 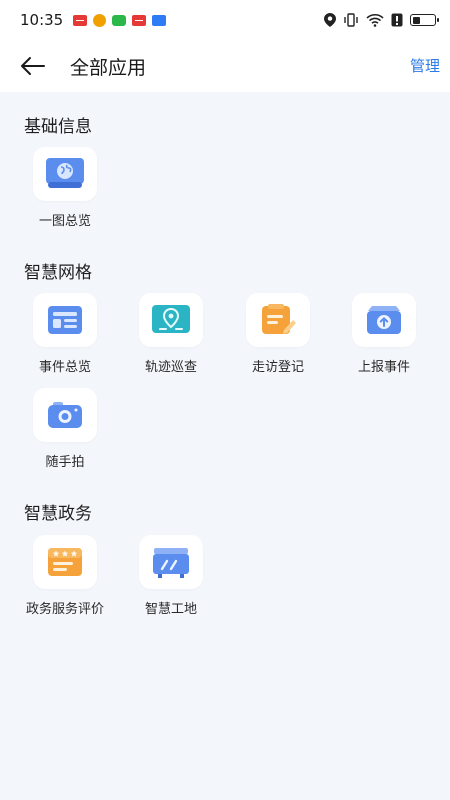 I want to click on globe-monitor-icon, so click(x=65, y=173).